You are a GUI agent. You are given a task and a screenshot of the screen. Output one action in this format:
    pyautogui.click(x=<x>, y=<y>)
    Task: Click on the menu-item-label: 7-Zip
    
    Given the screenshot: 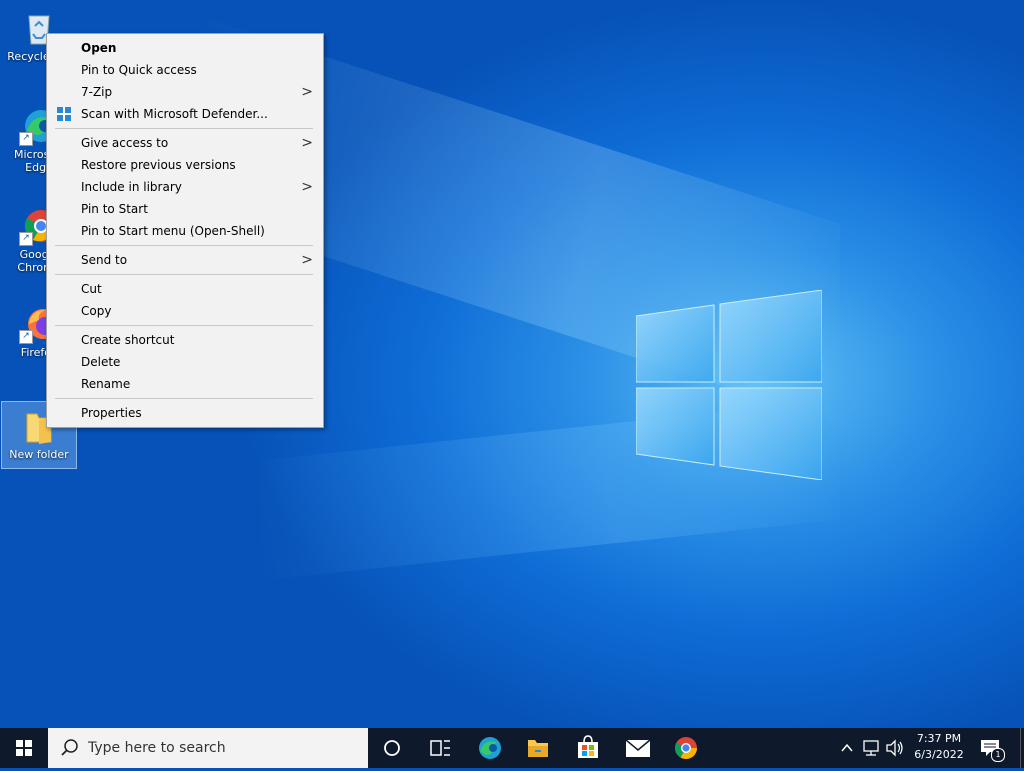 What is the action you would take?
    pyautogui.click(x=97, y=92)
    